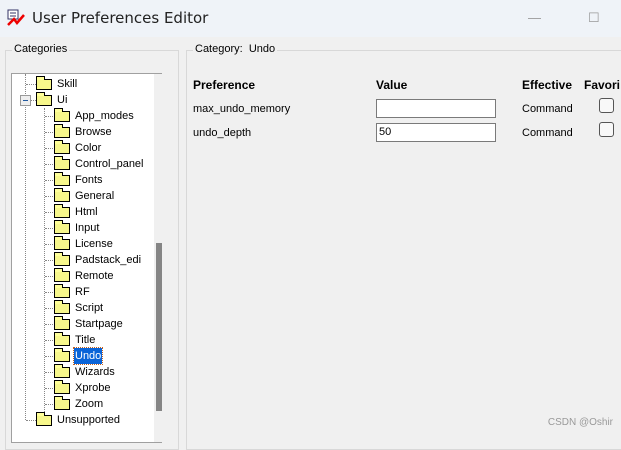 The height and width of the screenshot is (450, 621). I want to click on window-title: User Preferences Editor, so click(120, 18).